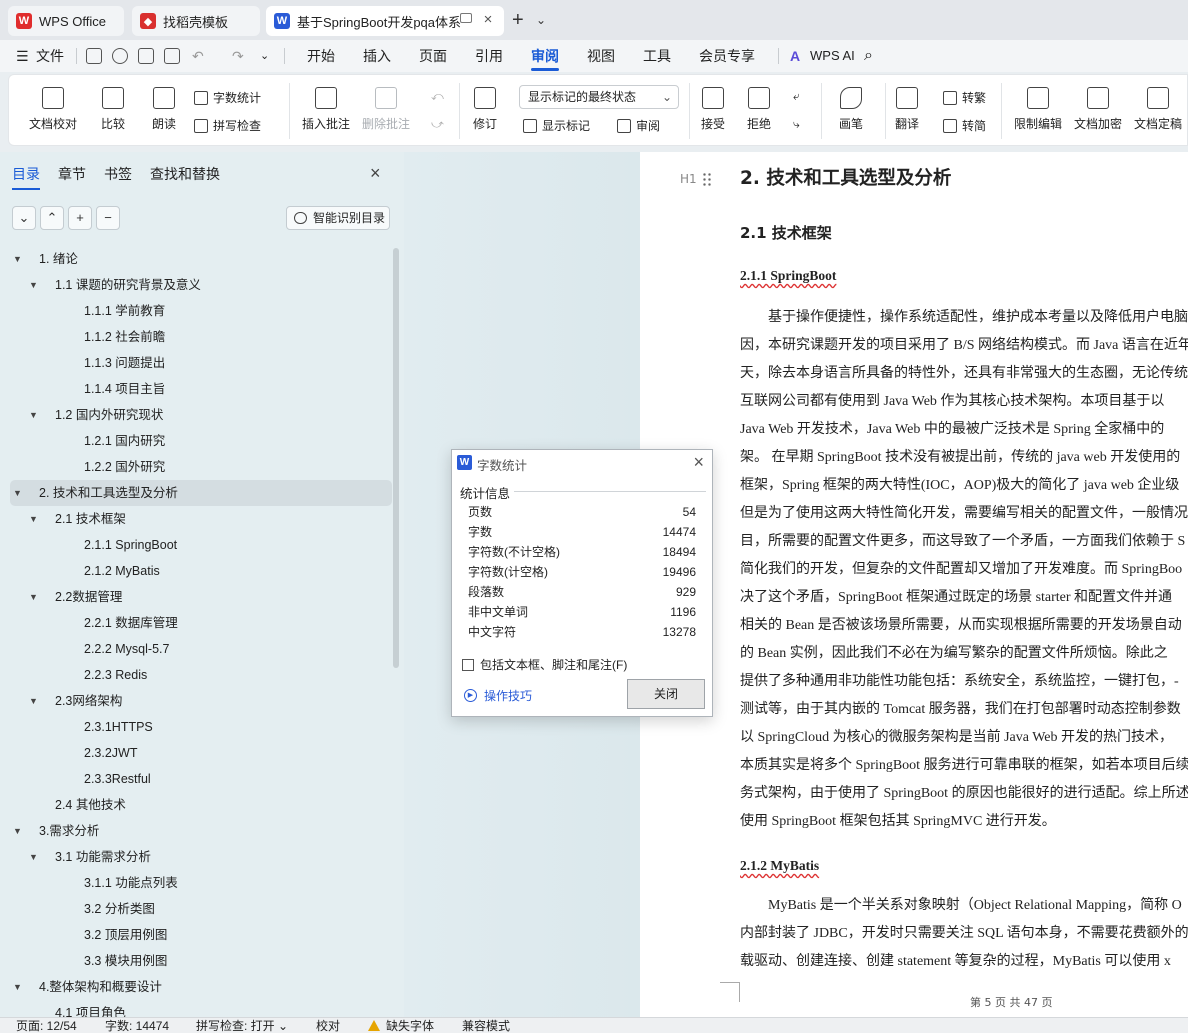 The width and height of the screenshot is (1188, 1033). What do you see at coordinates (227, 97) in the screenshot?
I see `word-count-button: 字数统计` at bounding box center [227, 97].